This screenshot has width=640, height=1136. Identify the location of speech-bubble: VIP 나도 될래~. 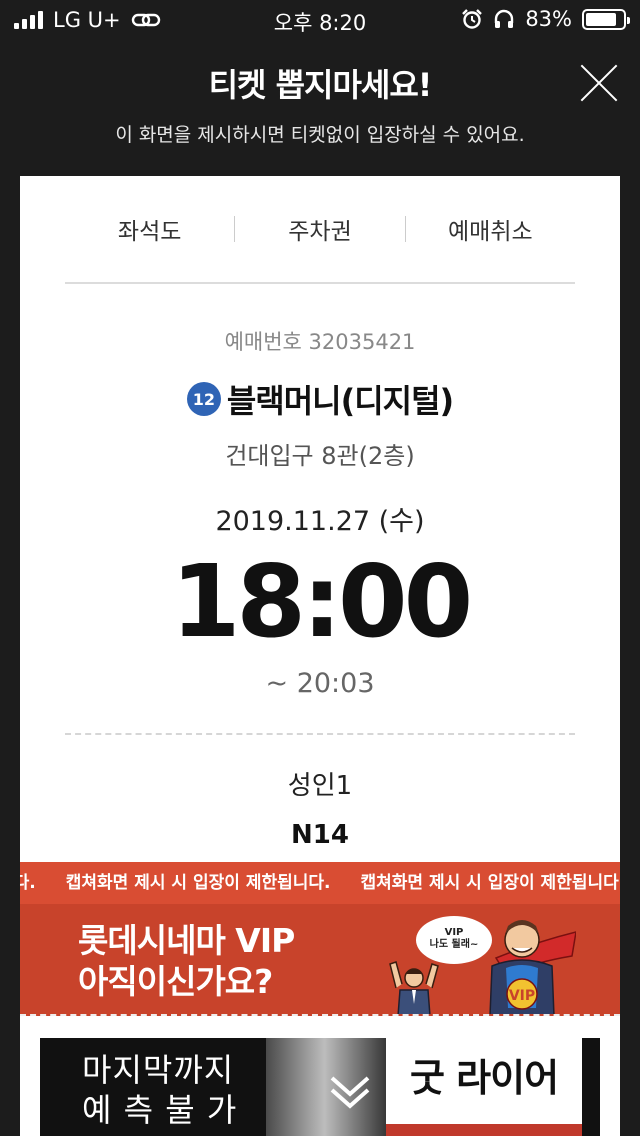
(454, 940).